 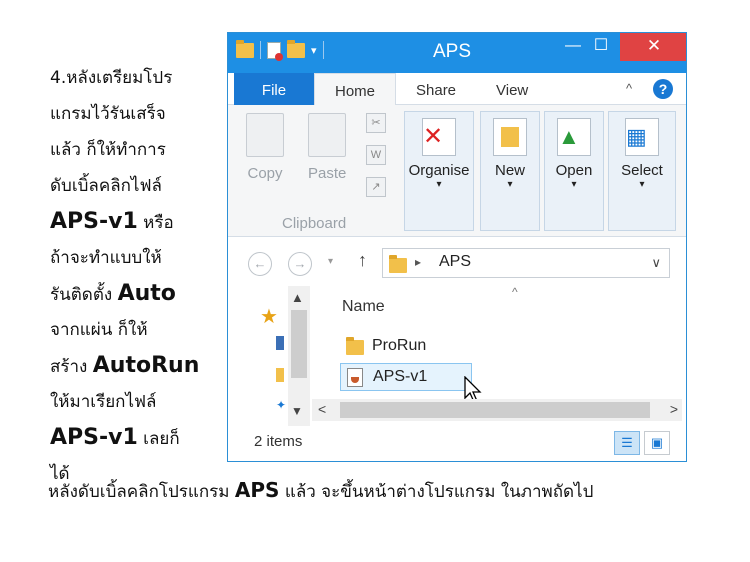 What do you see at coordinates (260, 264) in the screenshot?
I see `back-button: ←` at bounding box center [260, 264].